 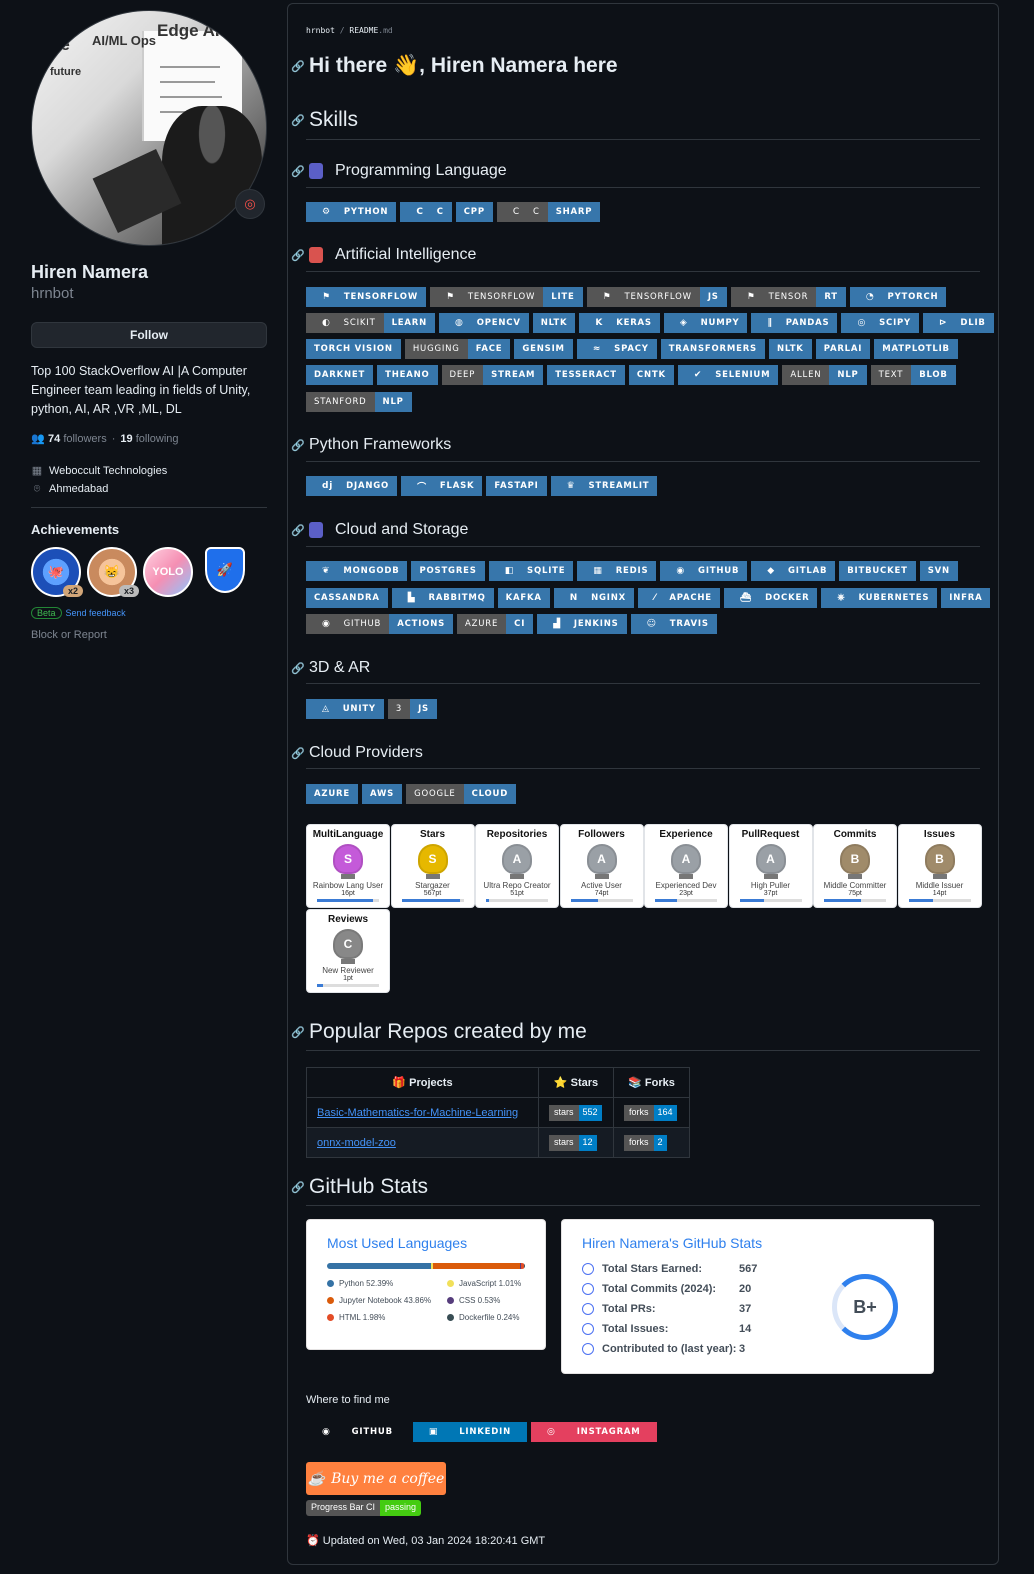 I want to click on skill-badge: ⌒ FLASK, so click(x=442, y=486).